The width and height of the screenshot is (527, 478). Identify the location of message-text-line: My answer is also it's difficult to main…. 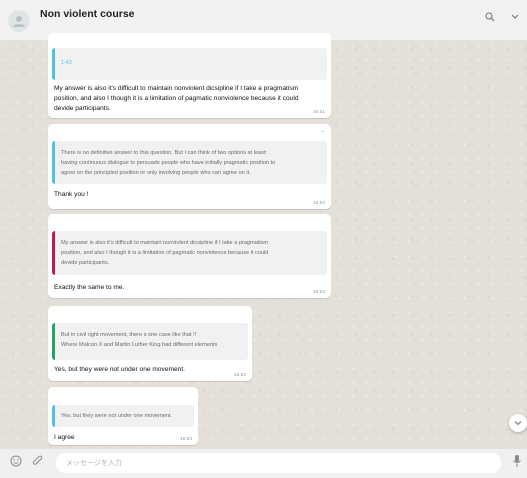
(176, 88).